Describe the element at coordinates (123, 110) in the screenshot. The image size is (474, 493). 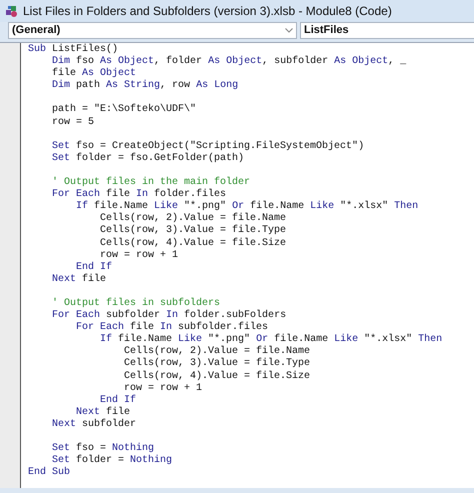
I see `code-line: path = "E:\Softeko\UDF\"` at that location.